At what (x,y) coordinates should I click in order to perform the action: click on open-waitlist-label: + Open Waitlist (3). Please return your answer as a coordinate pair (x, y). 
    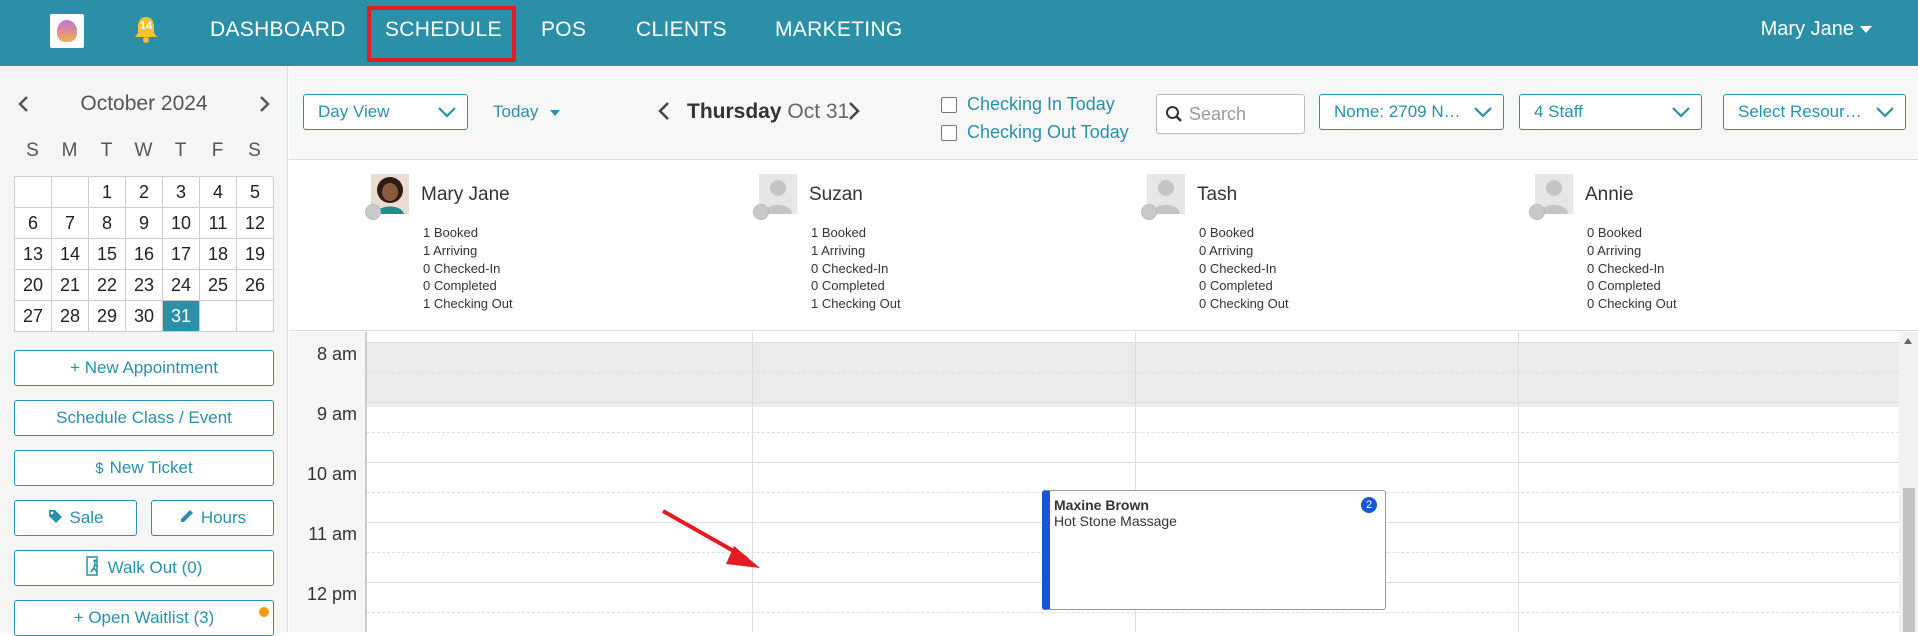
    Looking at the image, I should click on (144, 617).